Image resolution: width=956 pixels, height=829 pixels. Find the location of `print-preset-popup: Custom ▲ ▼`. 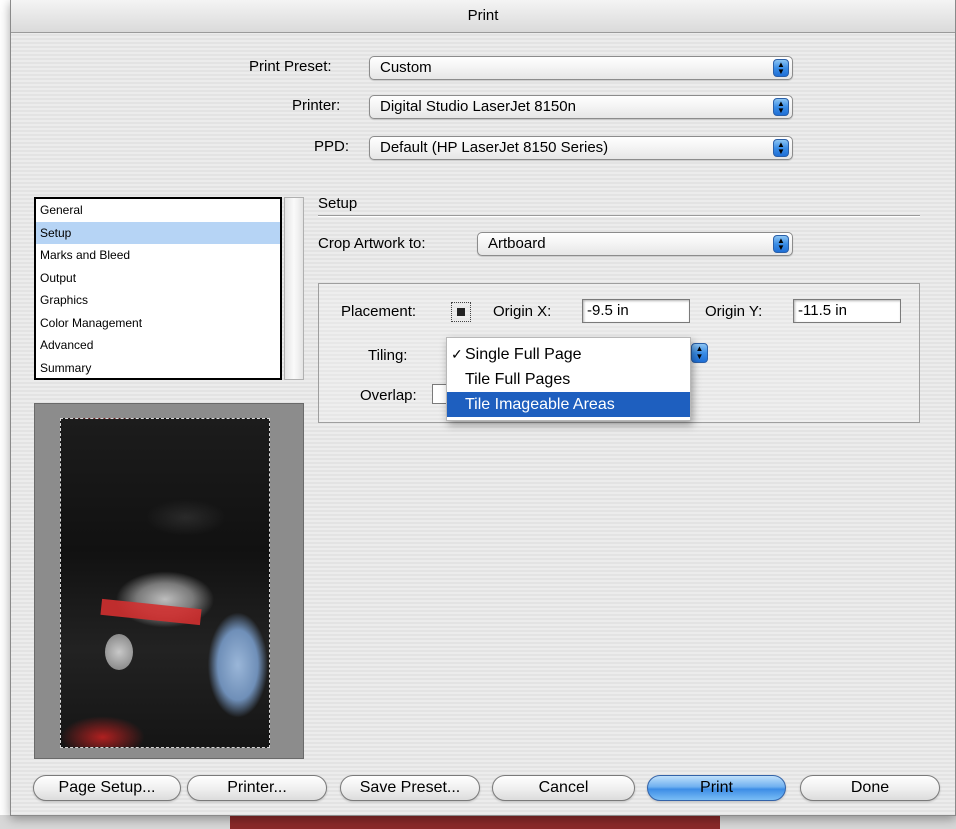

print-preset-popup: Custom ▲ ▼ is located at coordinates (581, 68).